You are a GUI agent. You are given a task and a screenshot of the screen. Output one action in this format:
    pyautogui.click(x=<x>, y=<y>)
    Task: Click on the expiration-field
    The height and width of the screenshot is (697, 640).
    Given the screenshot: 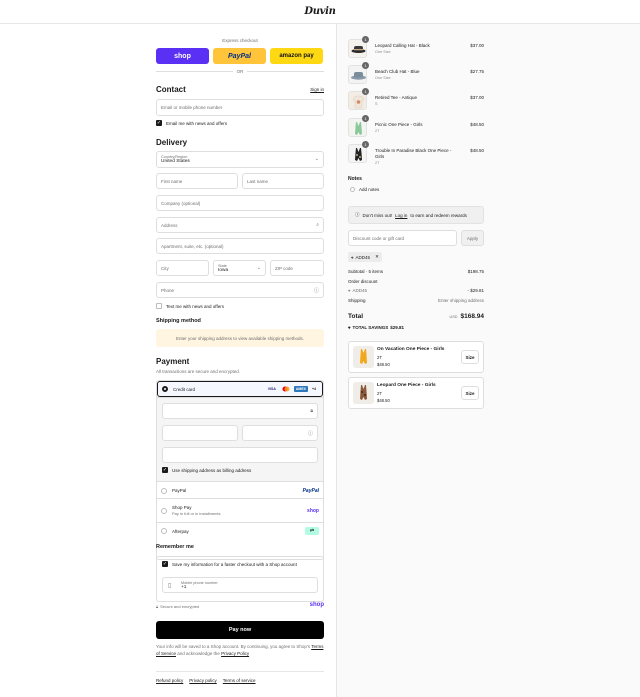 What is the action you would take?
    pyautogui.click(x=200, y=433)
    